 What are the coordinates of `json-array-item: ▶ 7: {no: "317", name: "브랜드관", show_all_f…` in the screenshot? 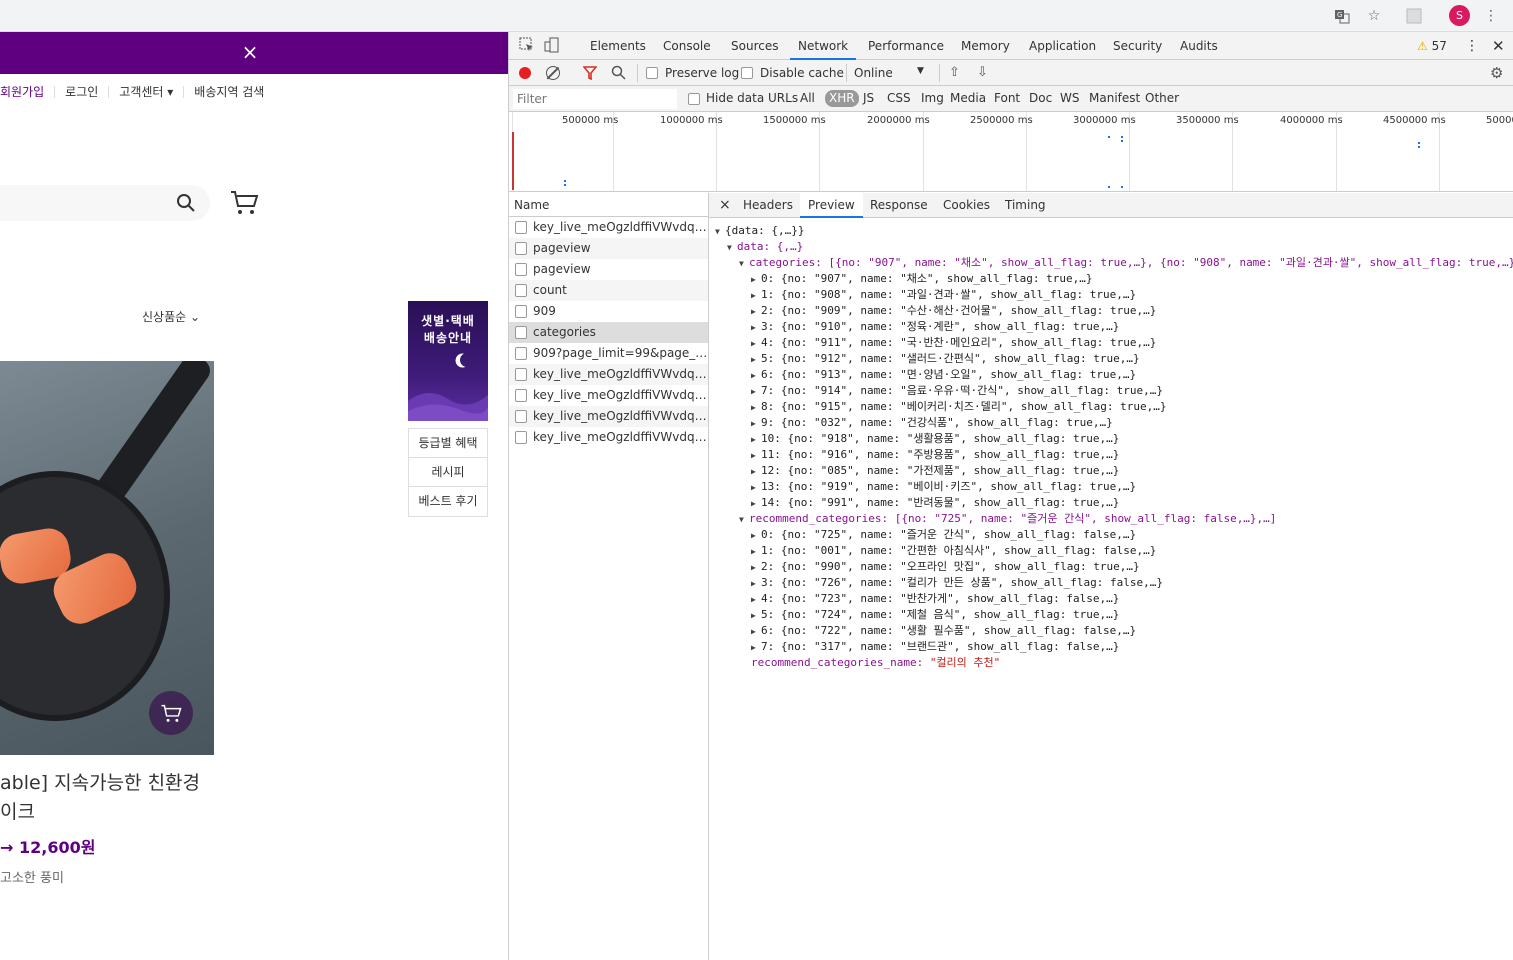 It's located at (935, 647).